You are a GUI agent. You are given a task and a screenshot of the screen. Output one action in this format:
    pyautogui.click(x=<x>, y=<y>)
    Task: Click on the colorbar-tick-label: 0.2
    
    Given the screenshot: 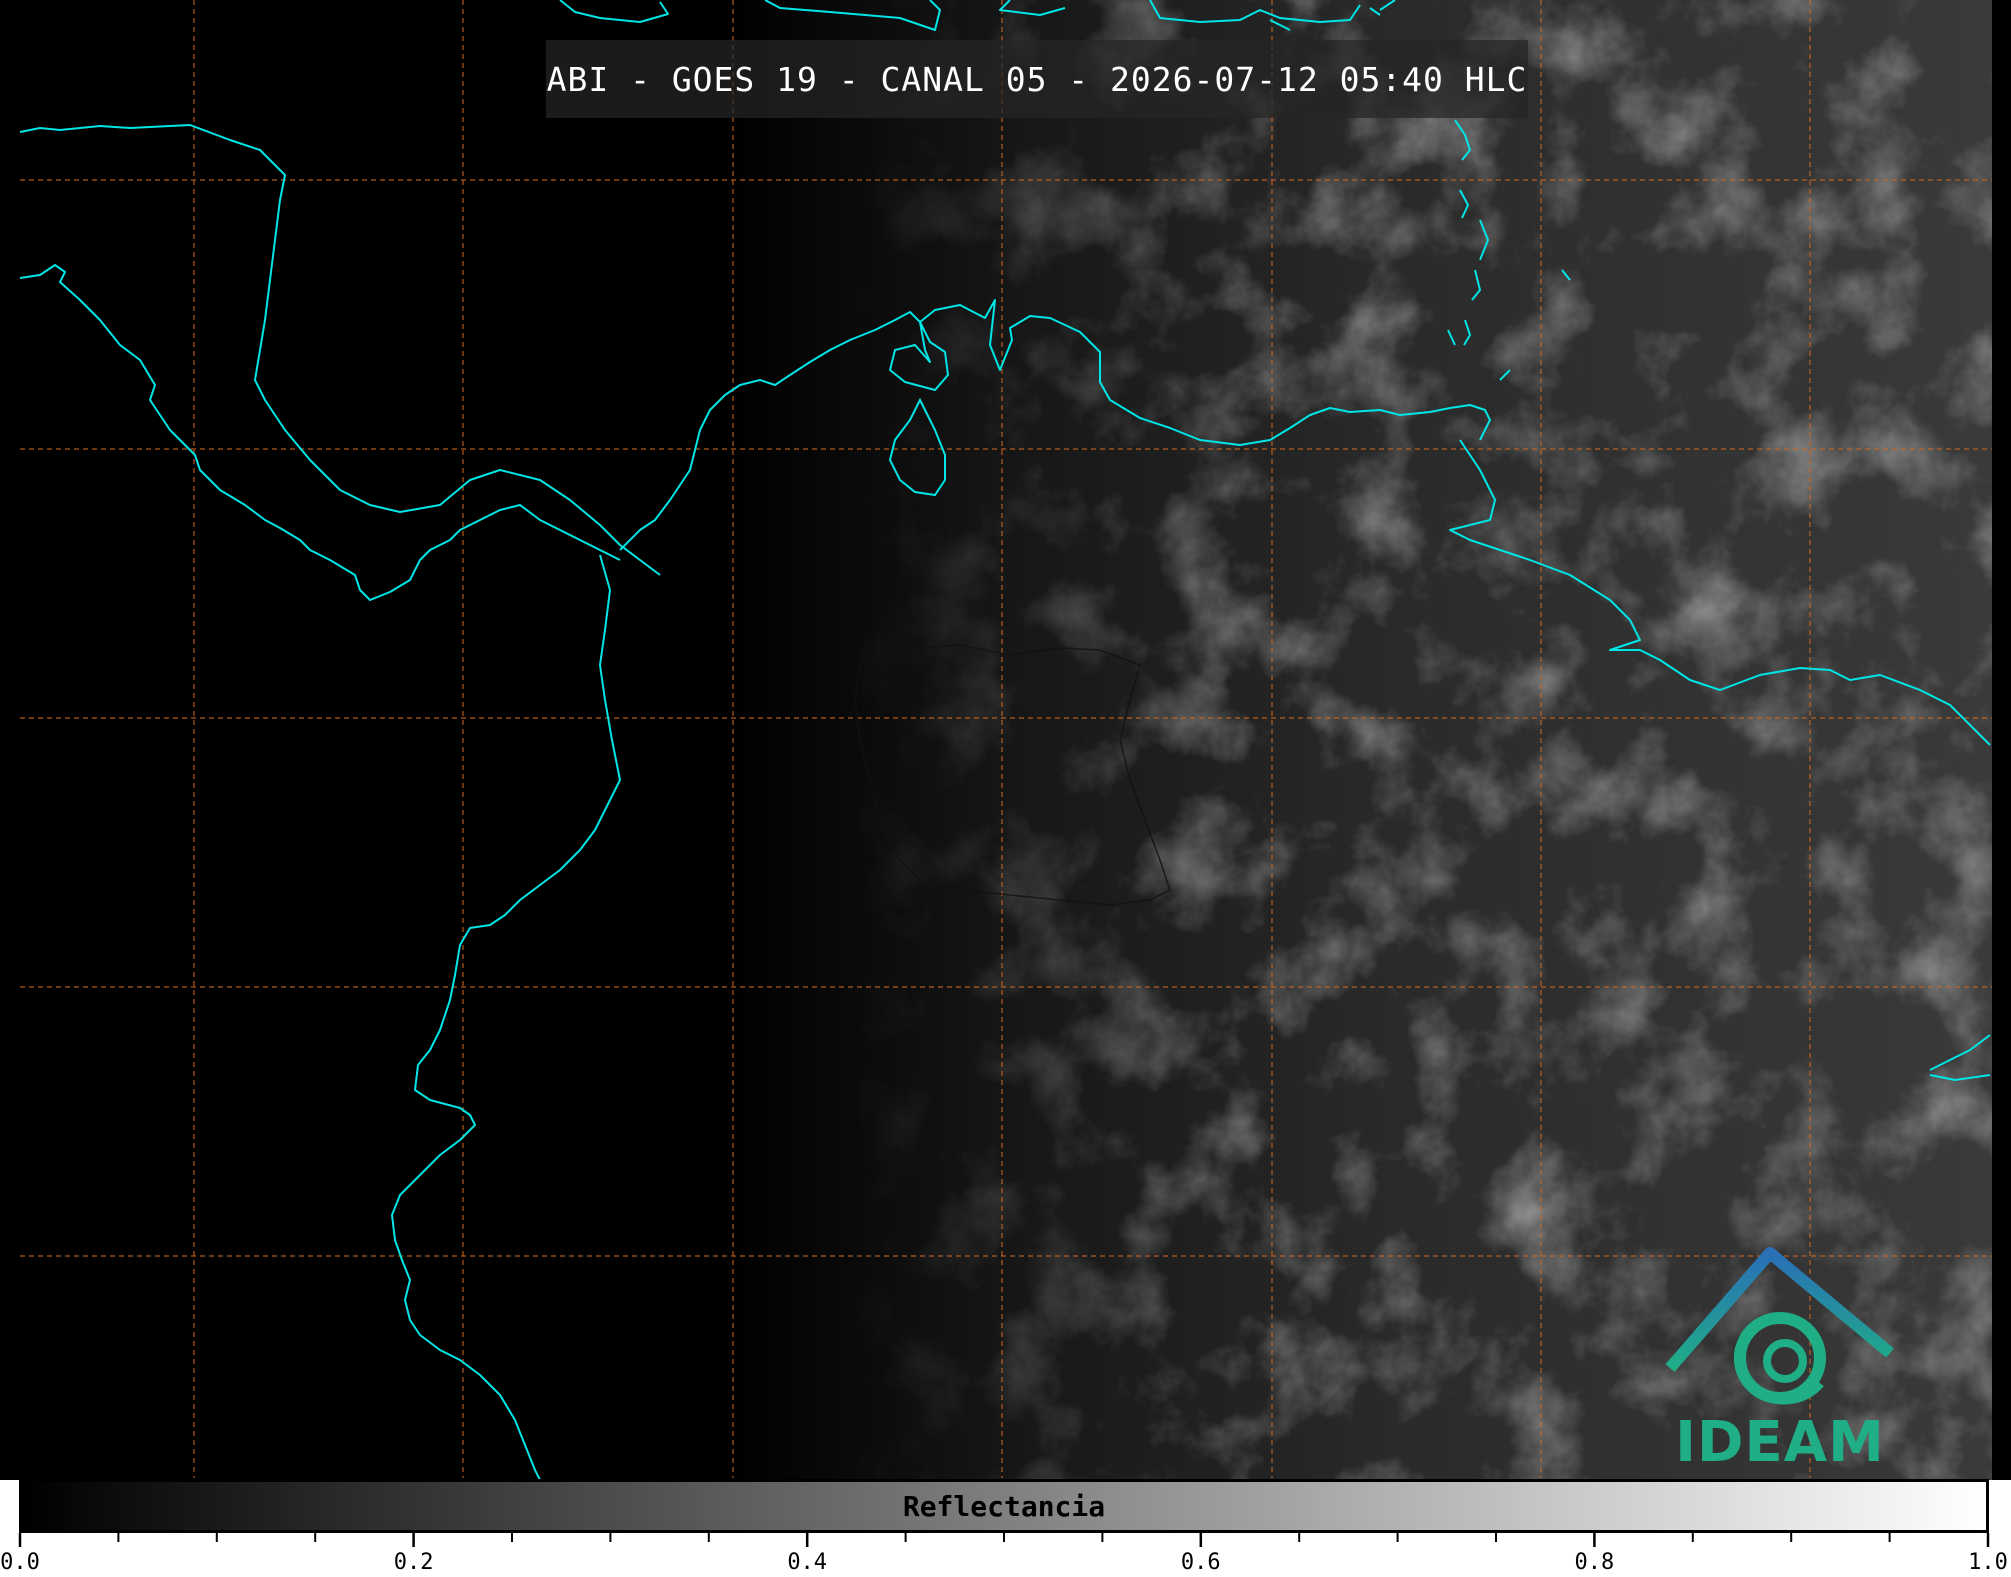 What is the action you would take?
    pyautogui.click(x=413, y=1562)
    